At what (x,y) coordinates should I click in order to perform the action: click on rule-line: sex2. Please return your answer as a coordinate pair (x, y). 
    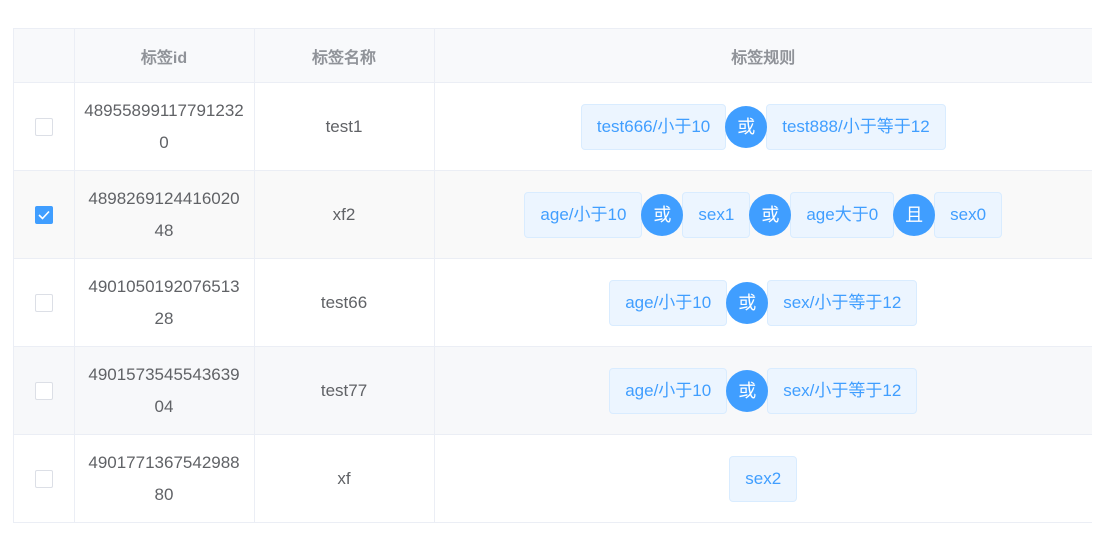
    Looking at the image, I should click on (764, 478).